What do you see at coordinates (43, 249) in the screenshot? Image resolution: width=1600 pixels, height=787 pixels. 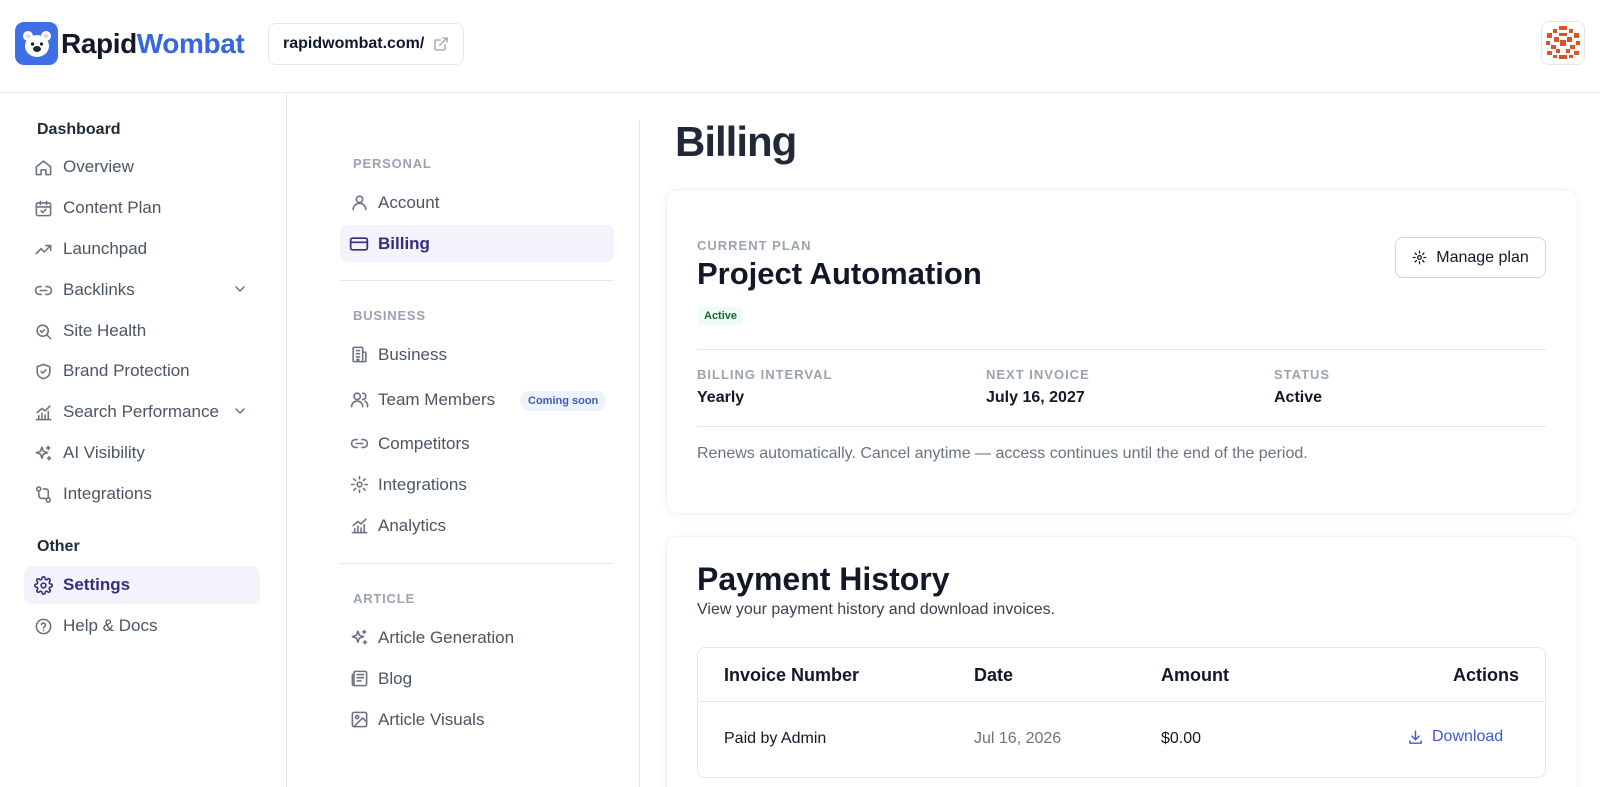 I see `trending-up-icon` at bounding box center [43, 249].